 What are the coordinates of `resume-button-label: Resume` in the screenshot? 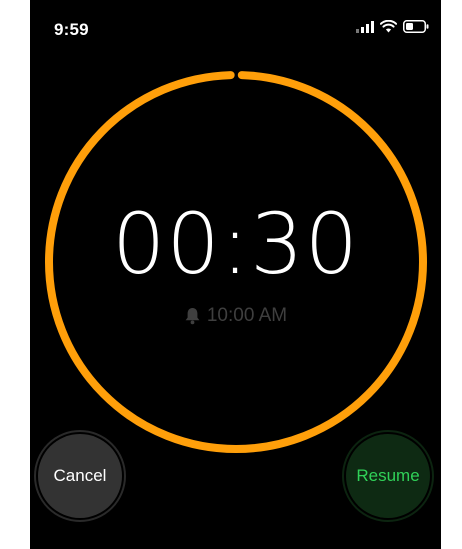 It's located at (388, 475).